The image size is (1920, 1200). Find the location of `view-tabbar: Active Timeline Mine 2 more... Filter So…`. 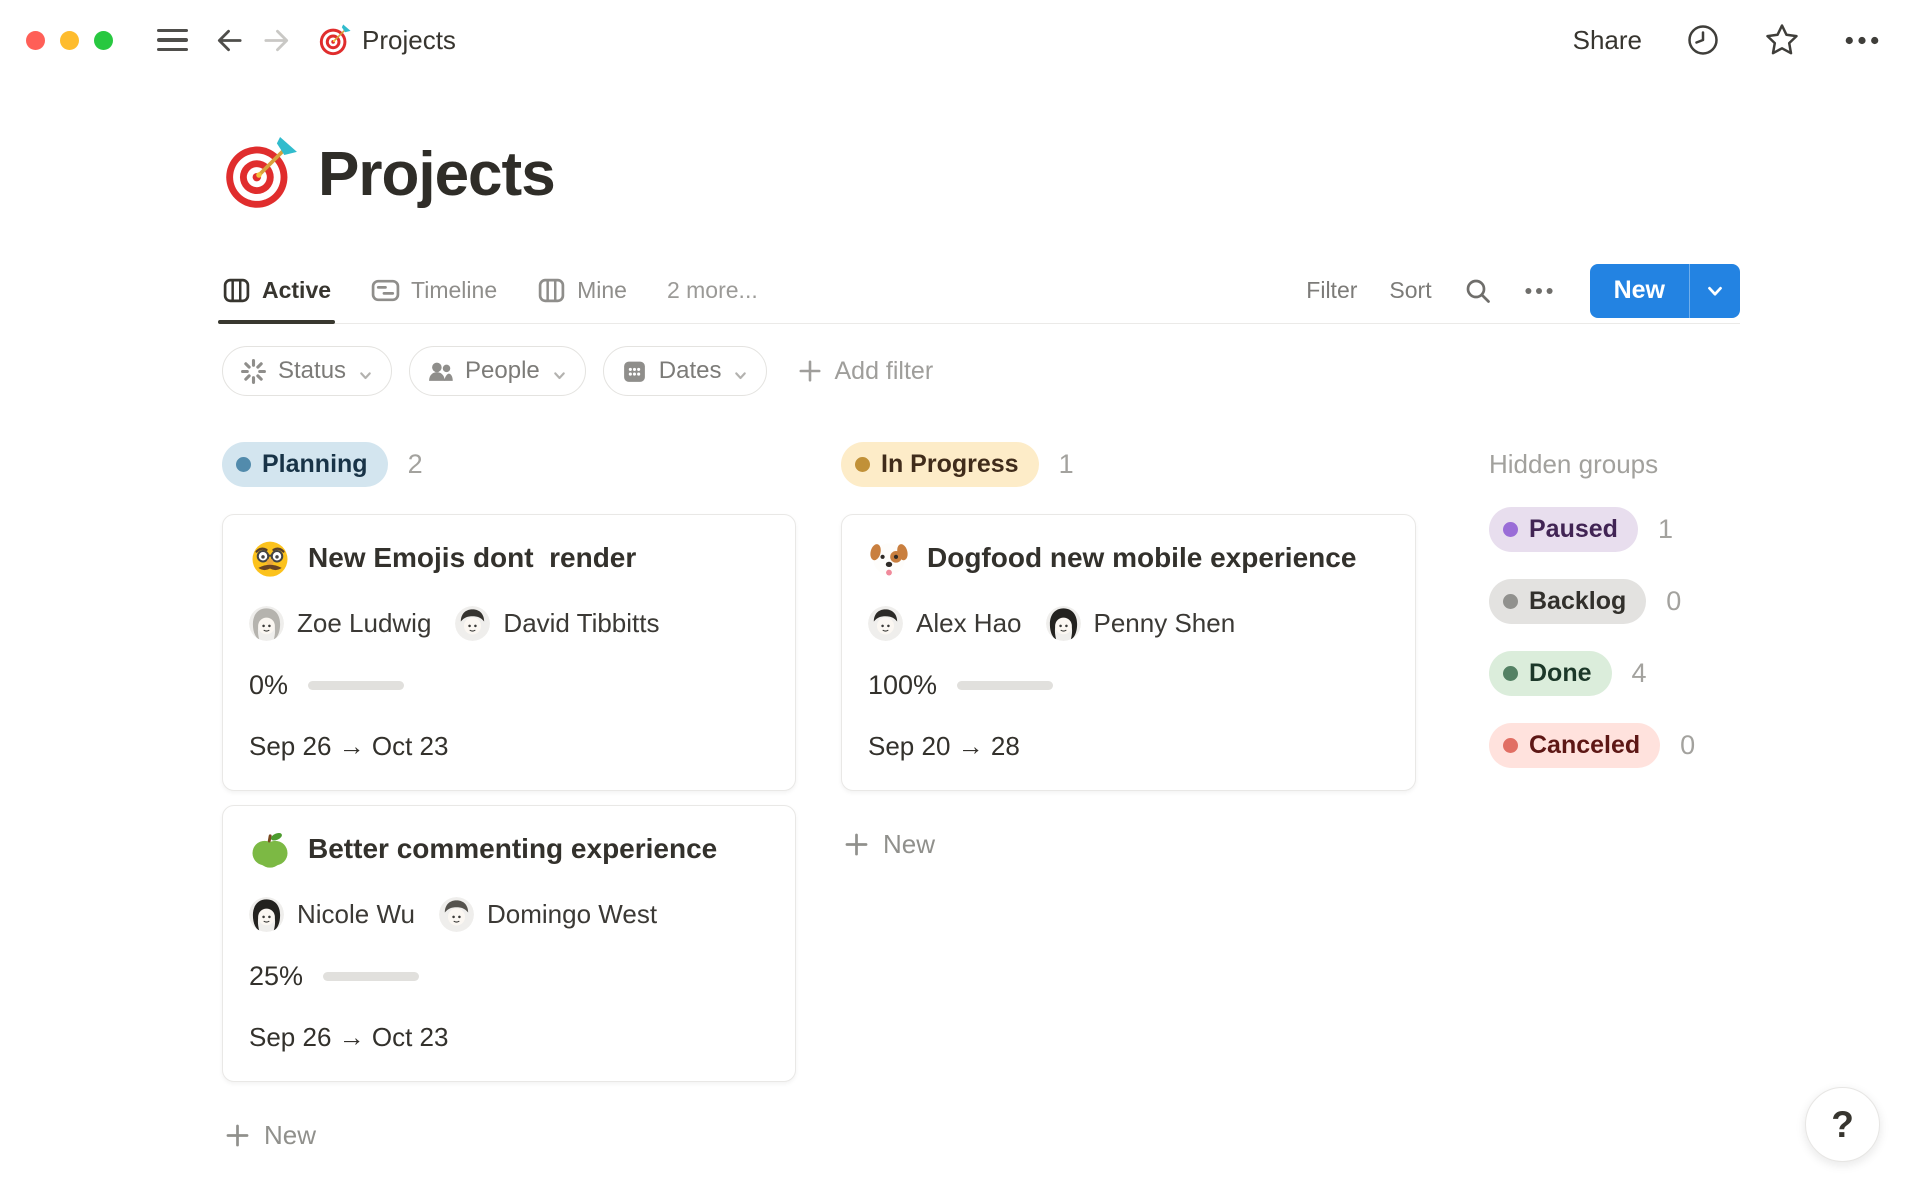

view-tabbar: Active Timeline Mine 2 more... Filter So… is located at coordinates (978, 291).